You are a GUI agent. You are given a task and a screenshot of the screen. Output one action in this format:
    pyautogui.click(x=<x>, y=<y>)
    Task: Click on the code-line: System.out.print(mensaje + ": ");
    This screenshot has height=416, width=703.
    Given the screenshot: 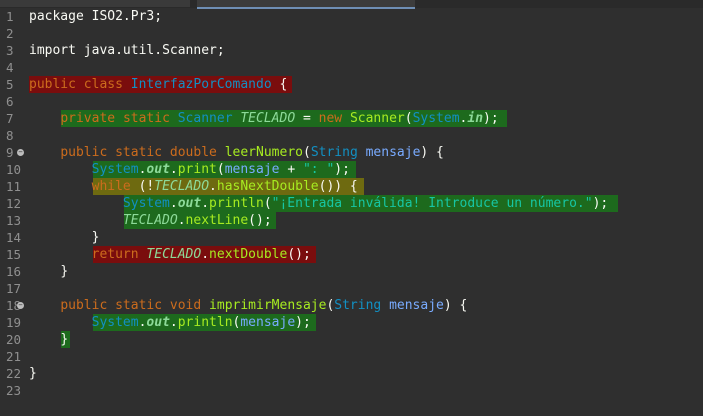 What is the action you would take?
    pyautogui.click(x=366, y=169)
    